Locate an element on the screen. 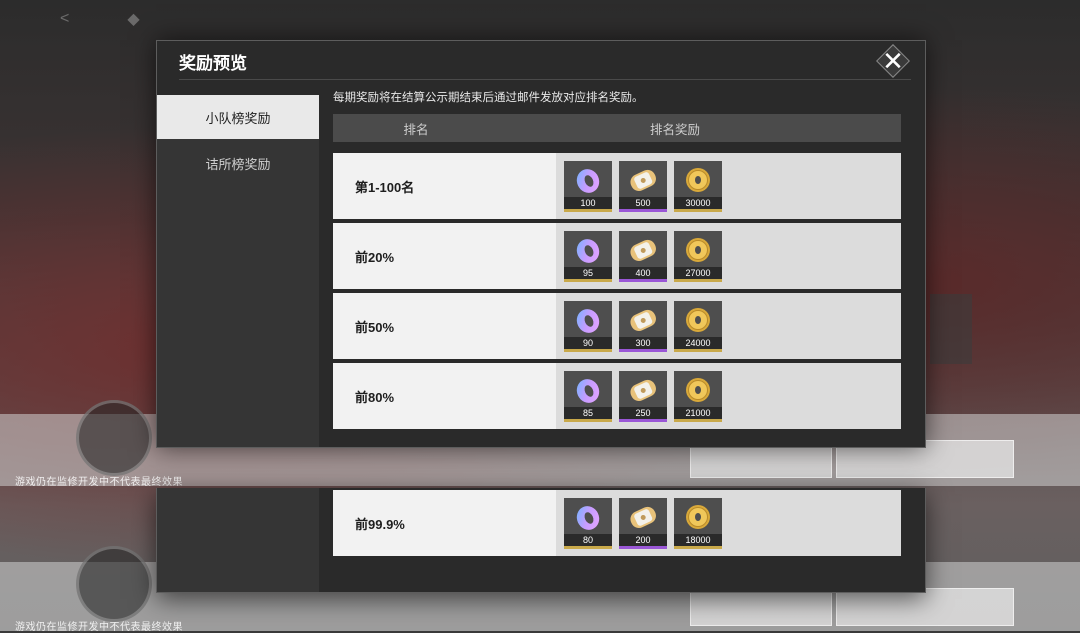  reward-row: 前20% 95 400 27000 is located at coordinates (617, 256).